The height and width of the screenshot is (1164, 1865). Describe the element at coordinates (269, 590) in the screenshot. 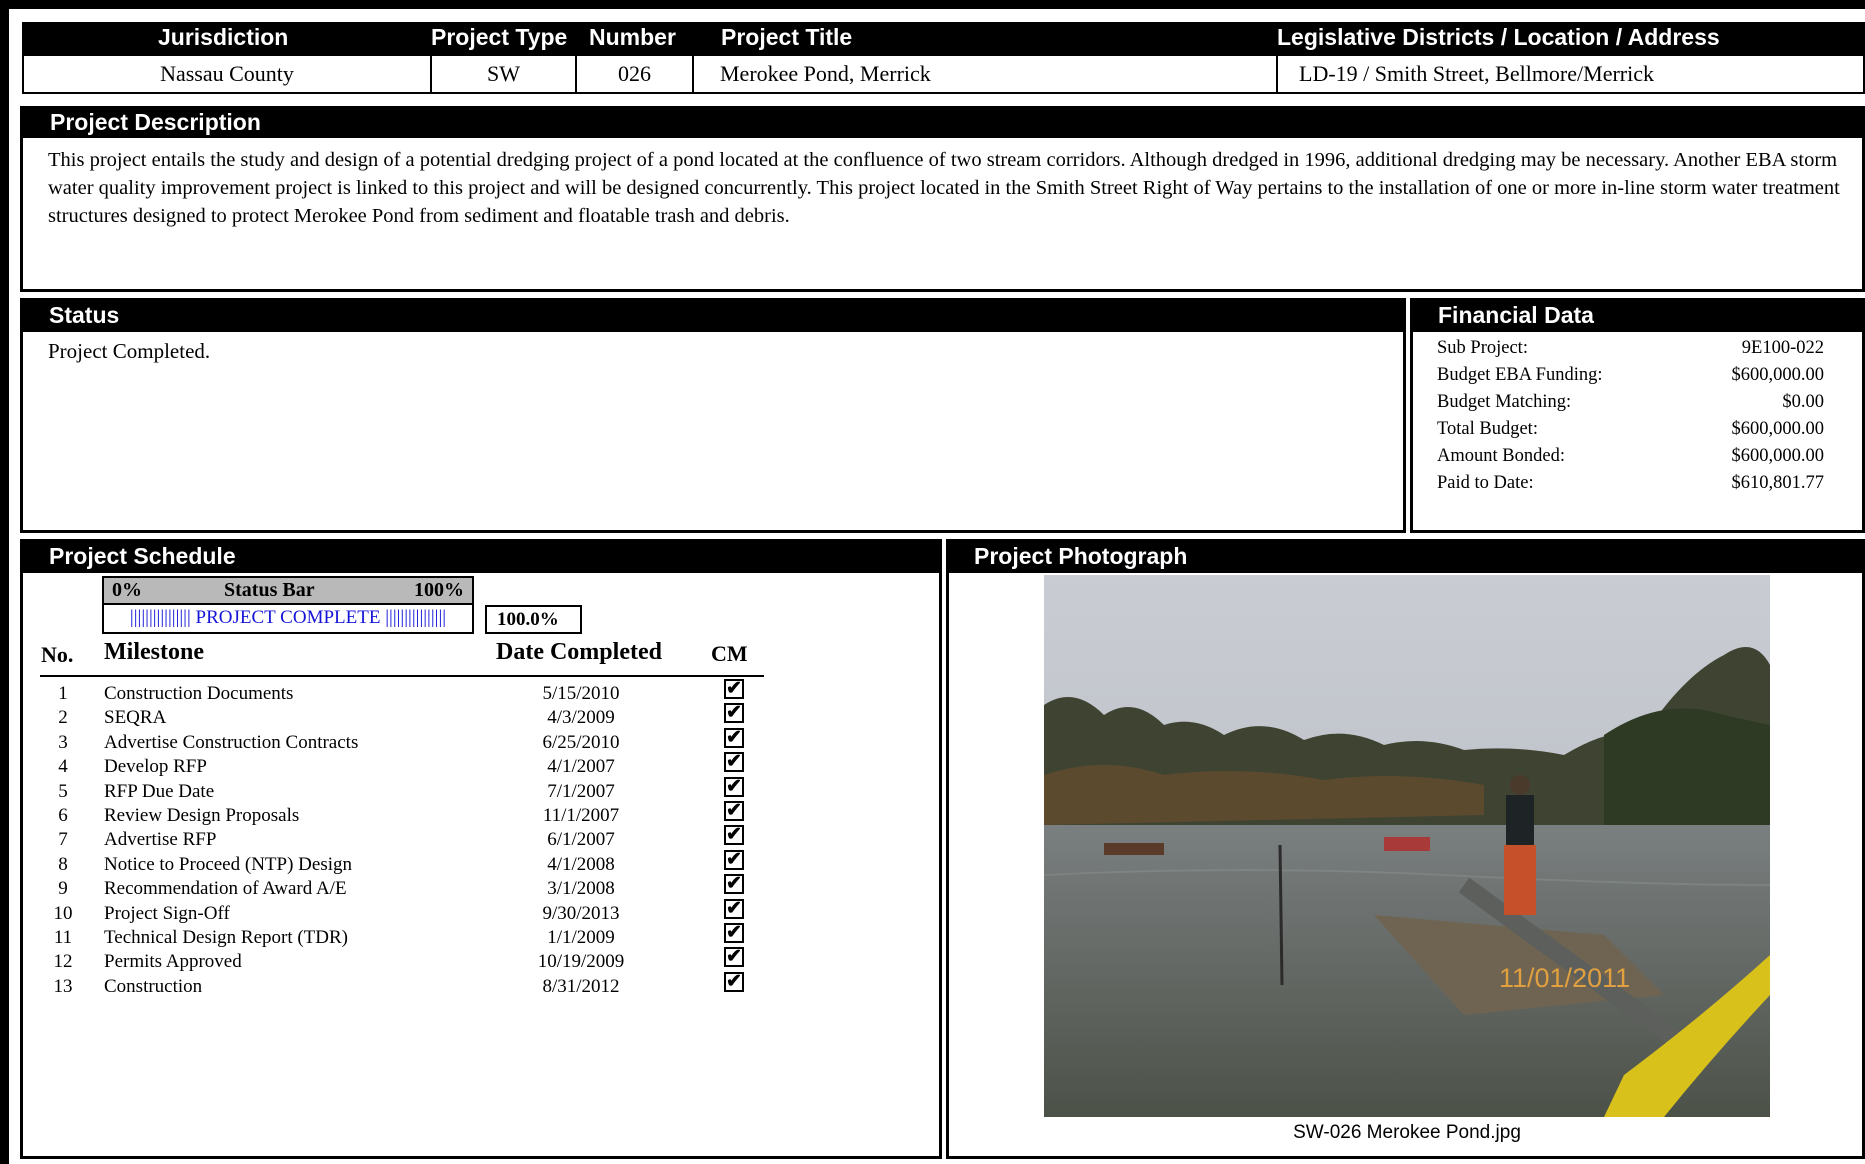

I see `status-bar-title: Status Bar` at that location.